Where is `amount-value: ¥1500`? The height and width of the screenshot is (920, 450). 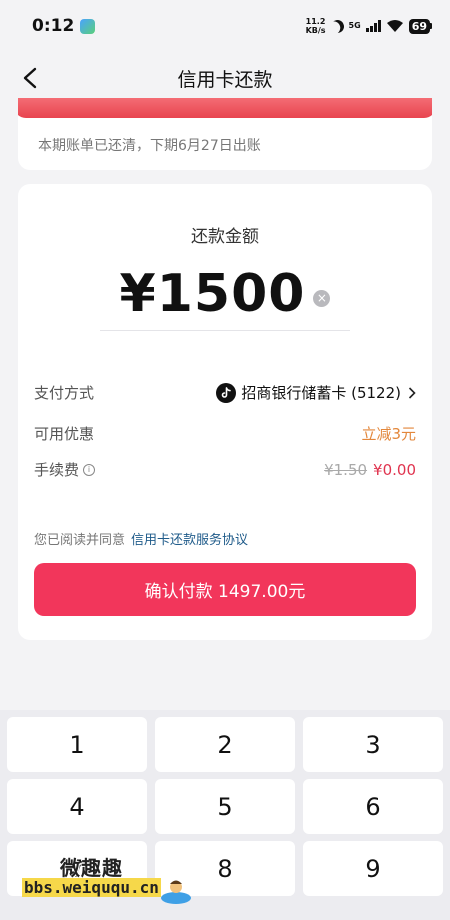
amount-value: ¥1500 is located at coordinates (212, 294).